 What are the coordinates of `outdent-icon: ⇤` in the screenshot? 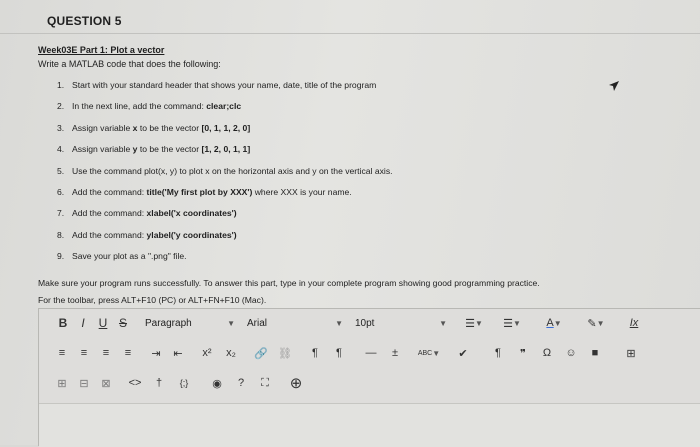 It's located at (178, 353).